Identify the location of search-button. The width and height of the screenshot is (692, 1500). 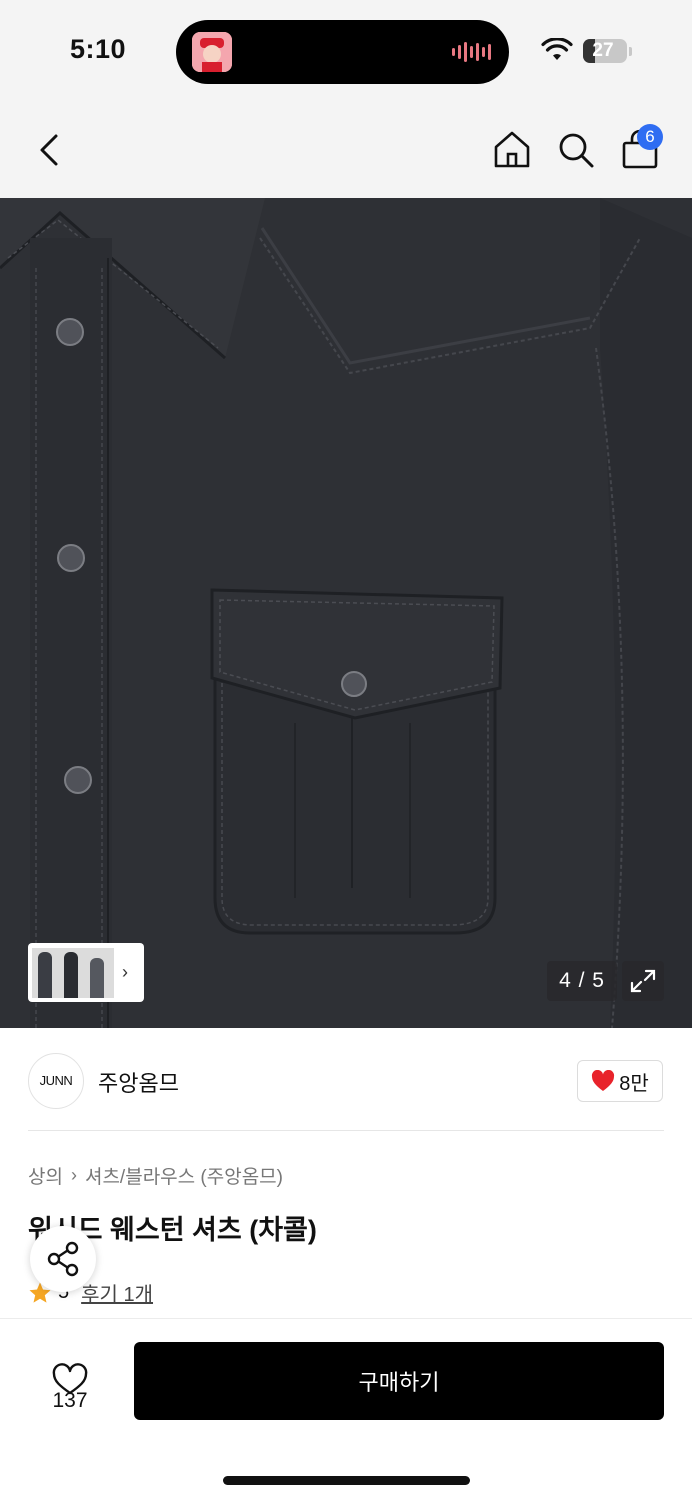
(576, 150).